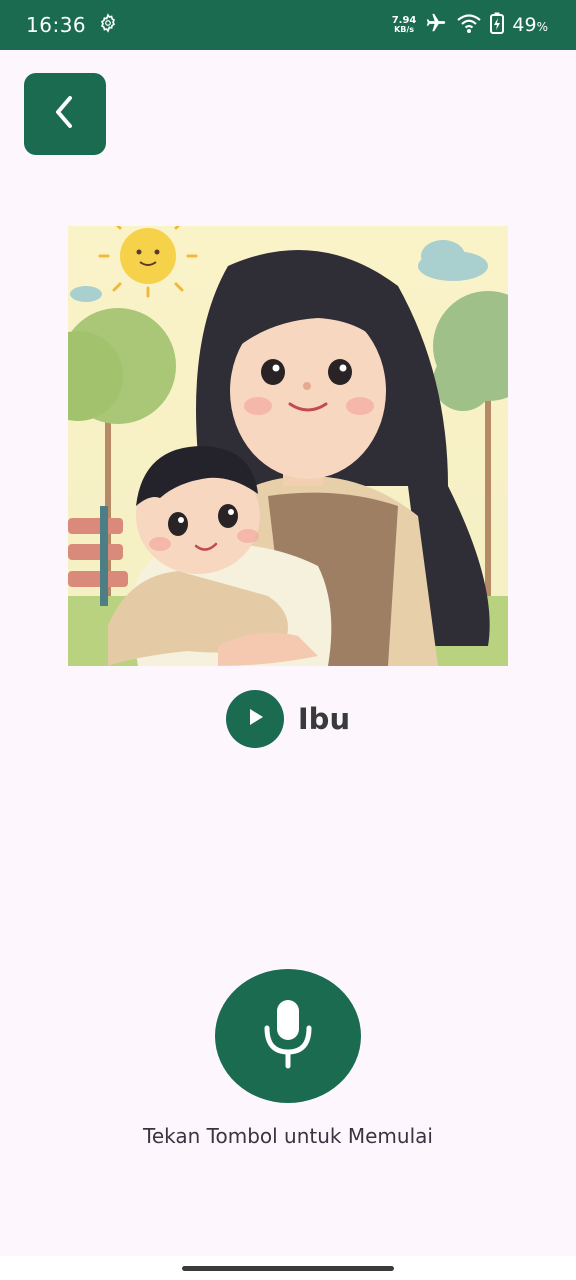 The height and width of the screenshot is (1280, 576). I want to click on chevron-left-icon, so click(65, 114).